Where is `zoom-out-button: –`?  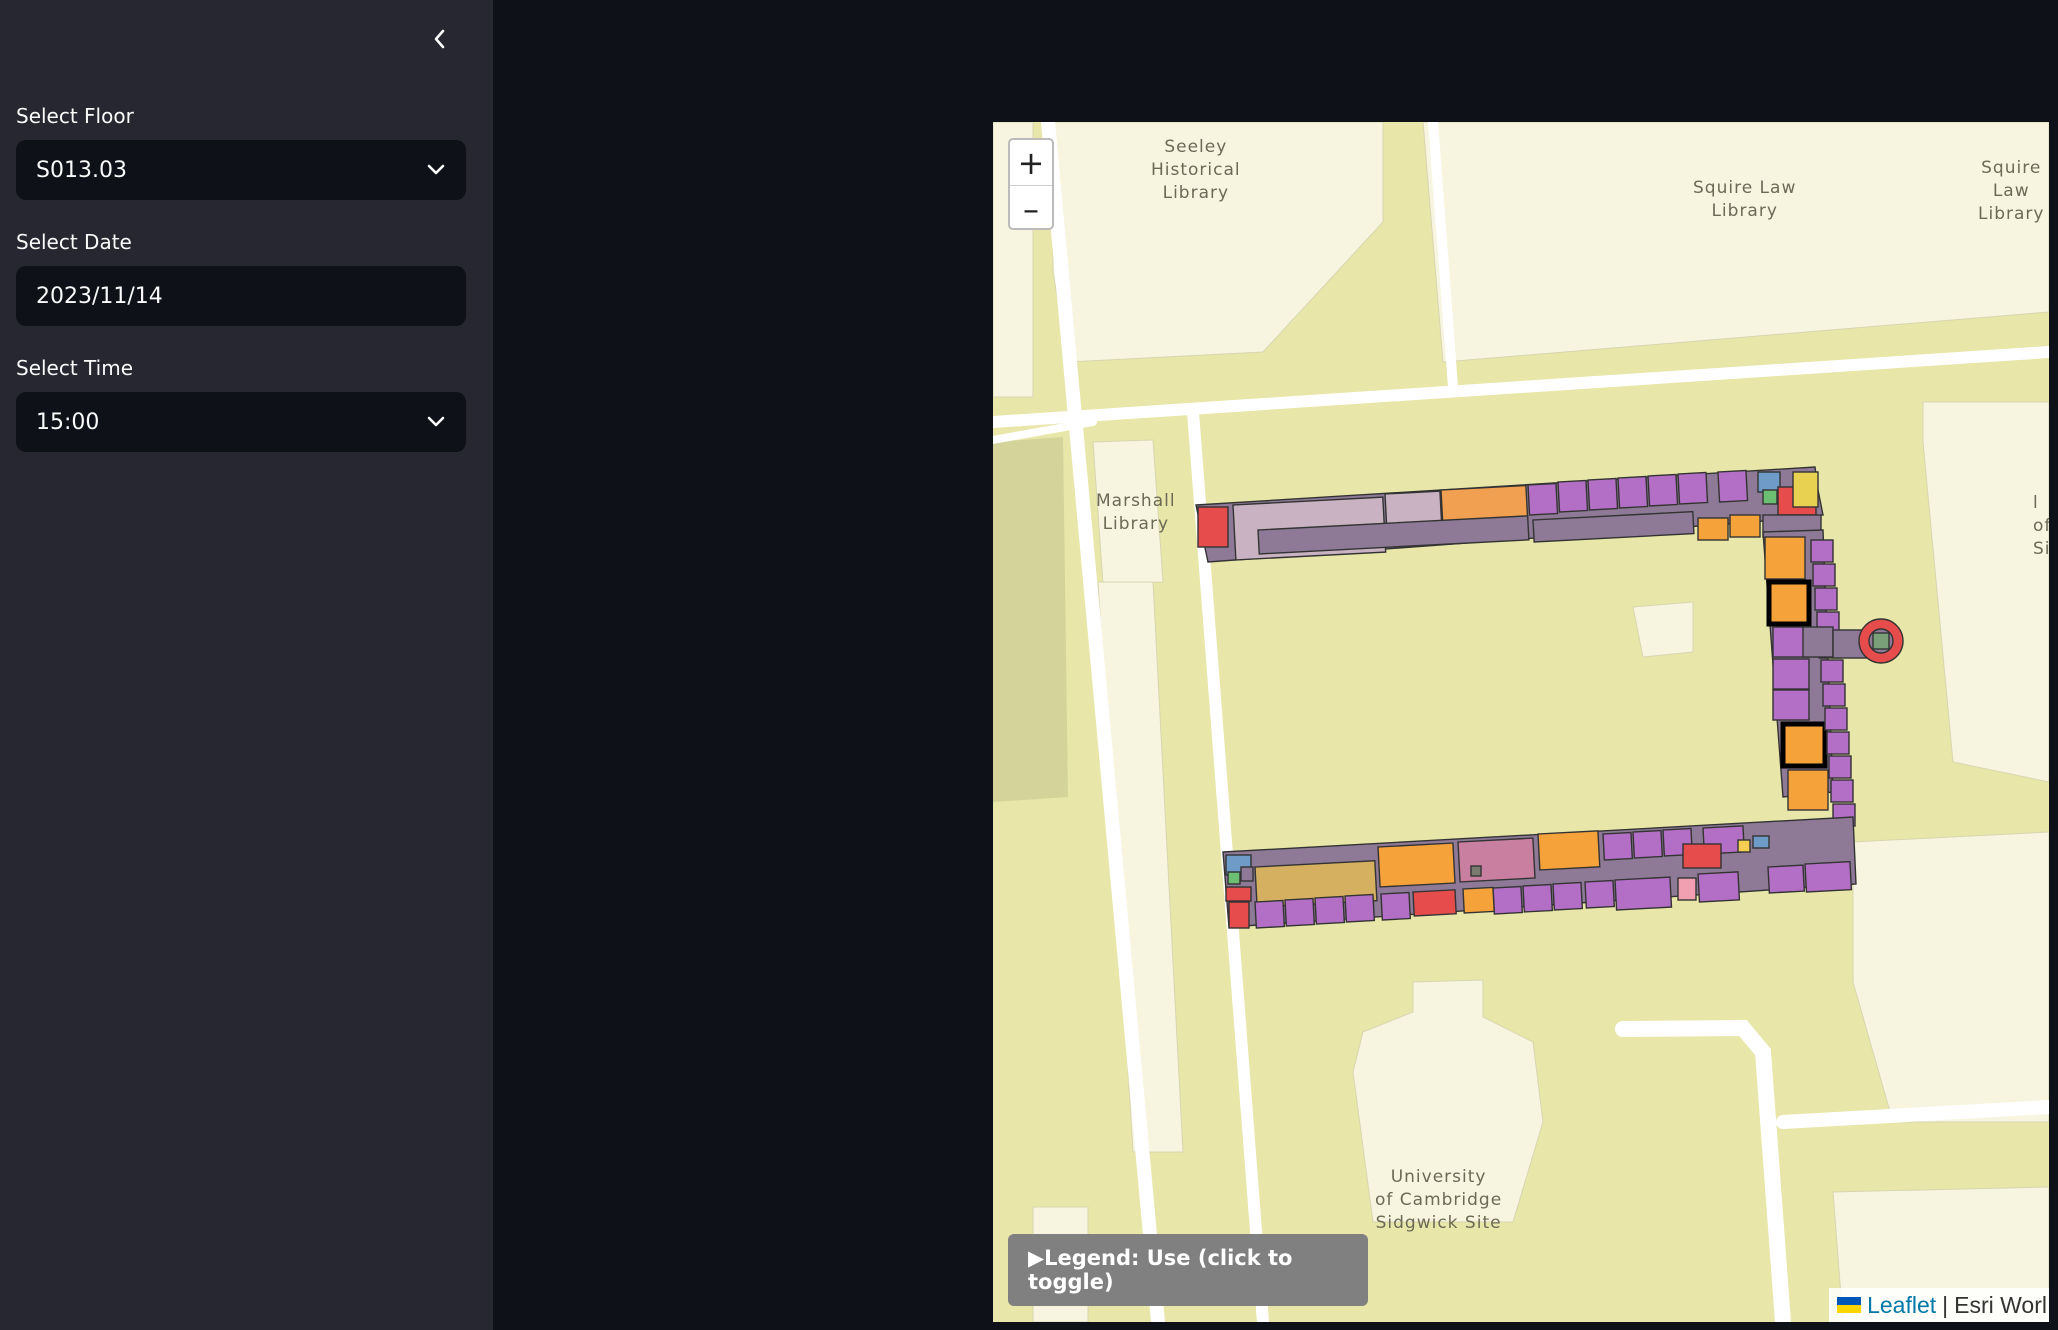 zoom-out-button: – is located at coordinates (1031, 208).